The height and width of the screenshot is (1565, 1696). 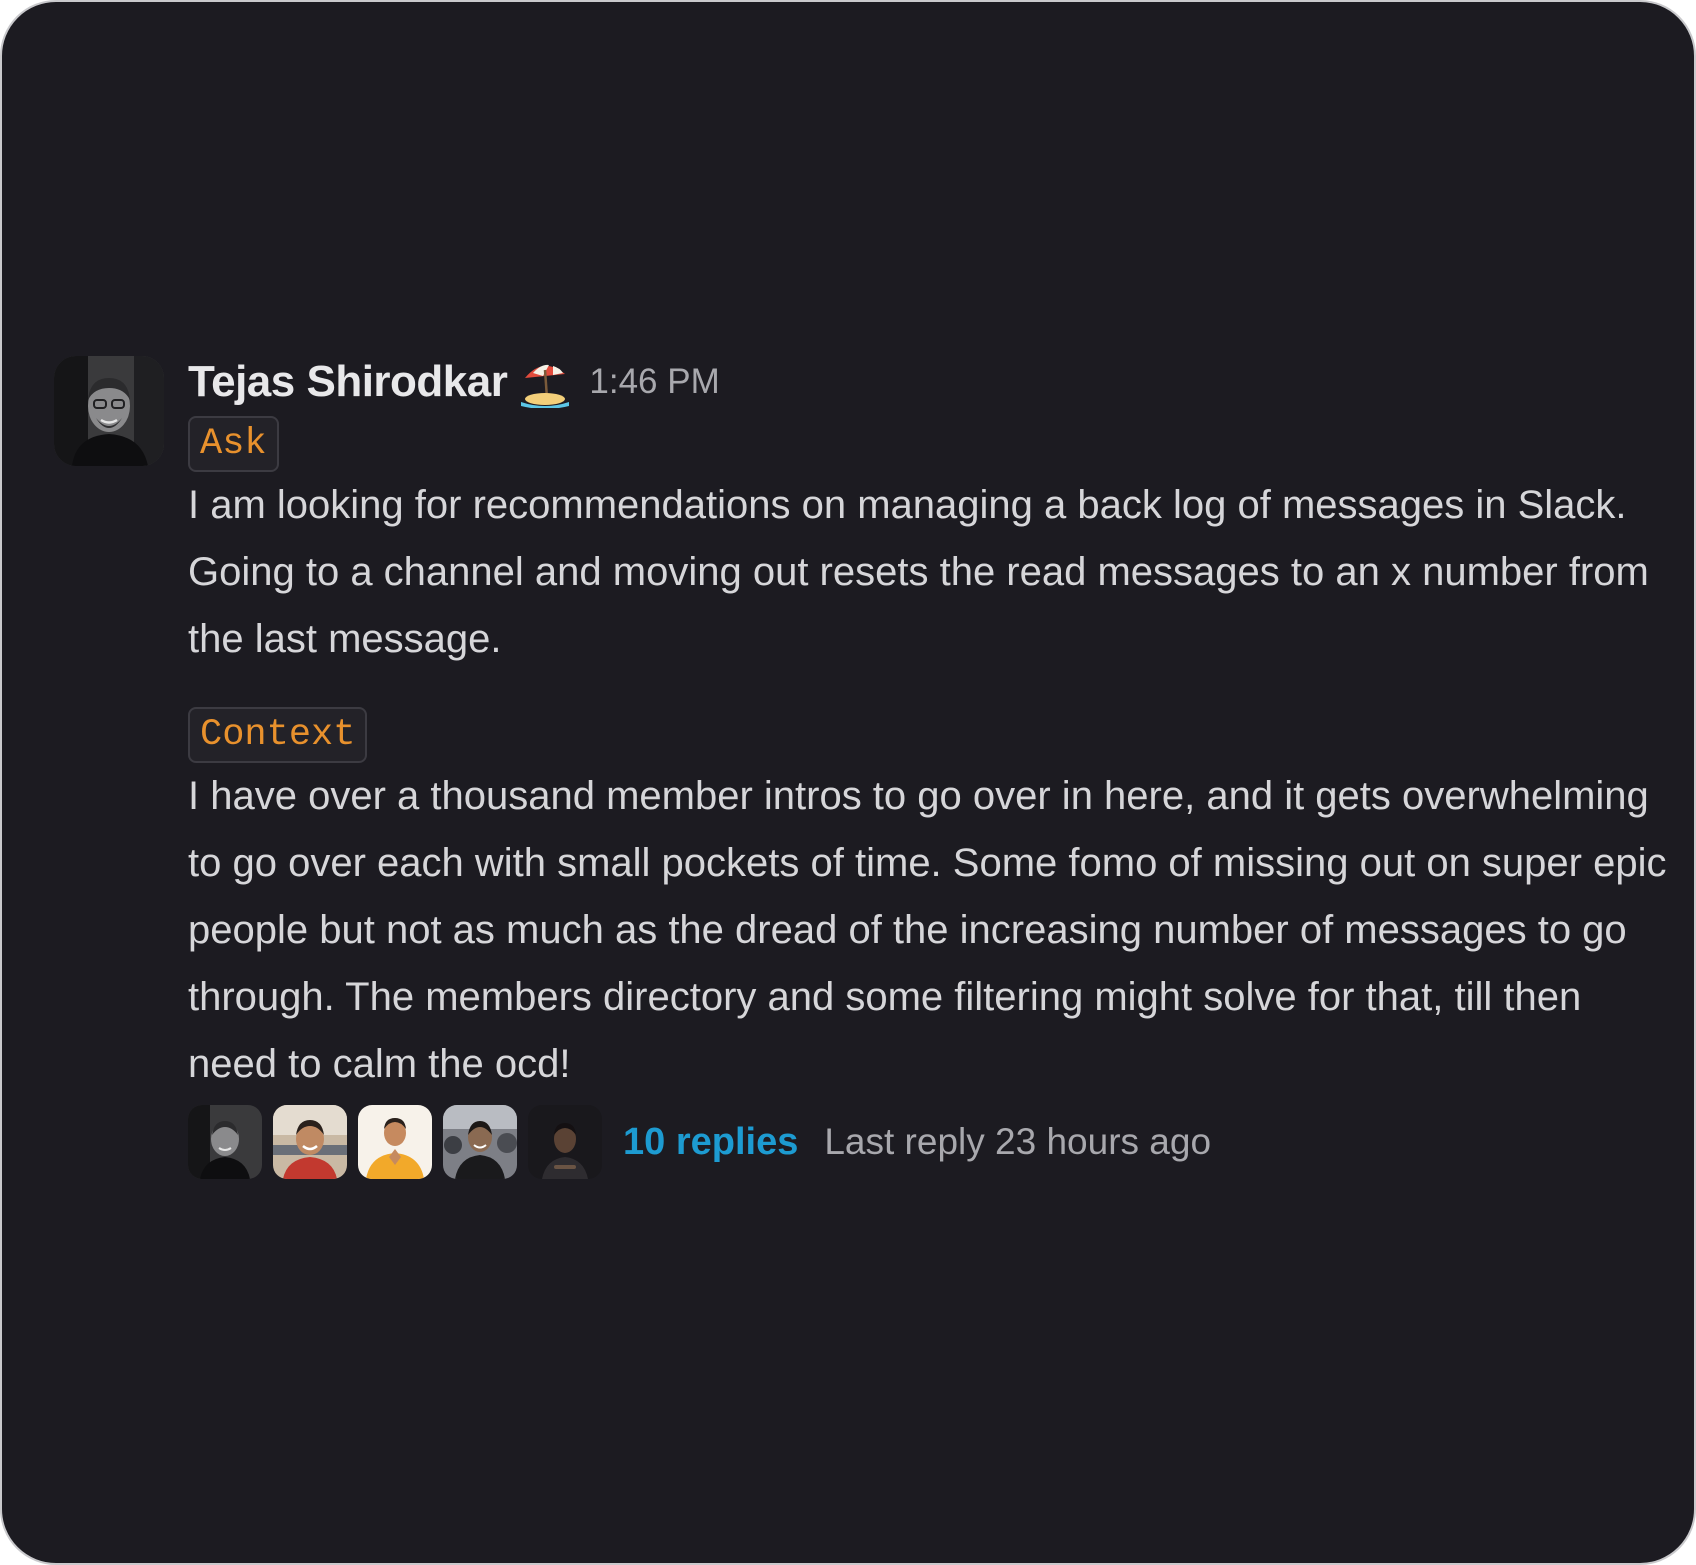 I want to click on thread-summary: 10 replies Last reply 23 hours ago, so click(x=931, y=1142).